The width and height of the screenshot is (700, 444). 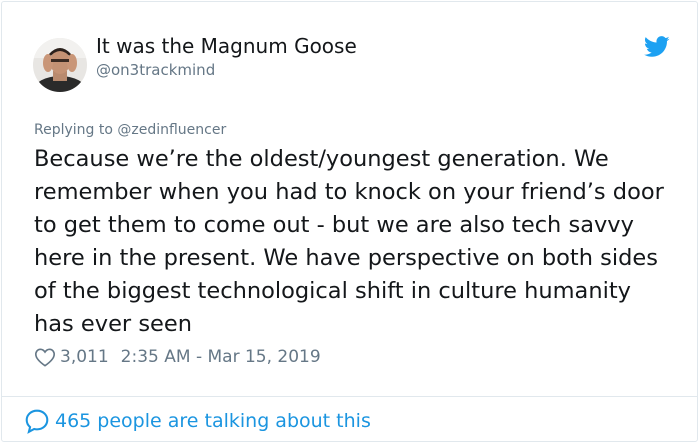 I want to click on twitter-bird-icon, so click(x=657, y=47).